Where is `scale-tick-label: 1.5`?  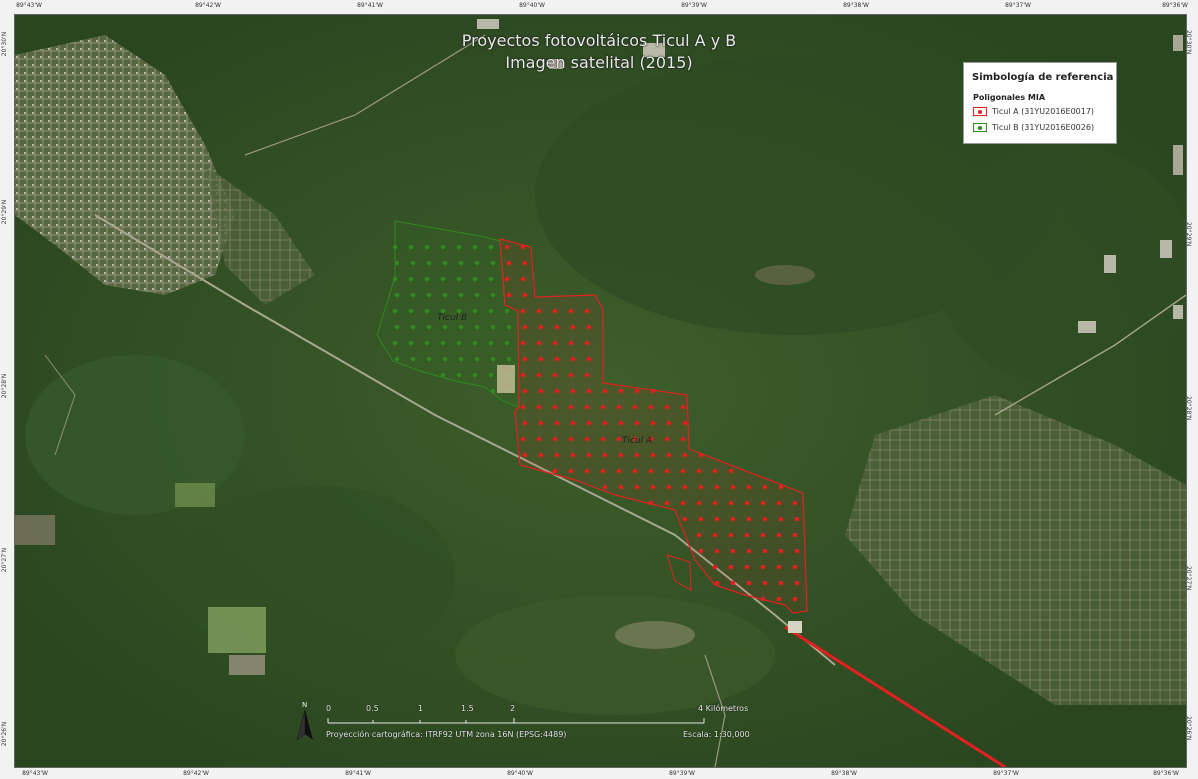 scale-tick-label: 1.5 is located at coordinates (467, 708).